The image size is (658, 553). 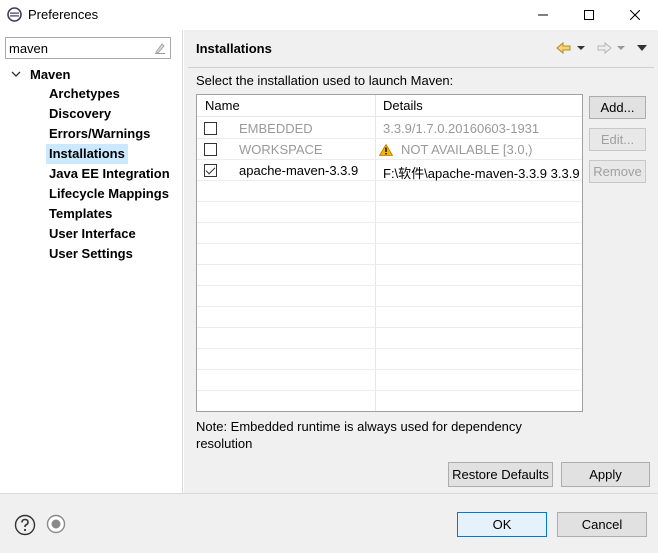 I want to click on tree-item-java-ee-integration: Java EE Integration, so click(x=109, y=174).